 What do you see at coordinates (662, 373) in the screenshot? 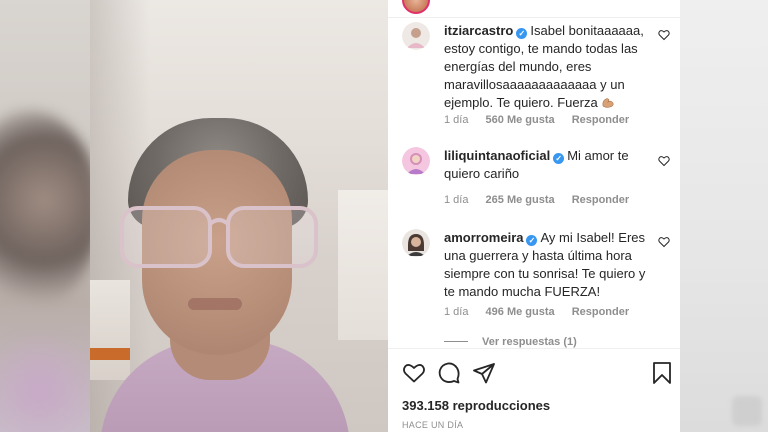
I see `bookmark-icon` at bounding box center [662, 373].